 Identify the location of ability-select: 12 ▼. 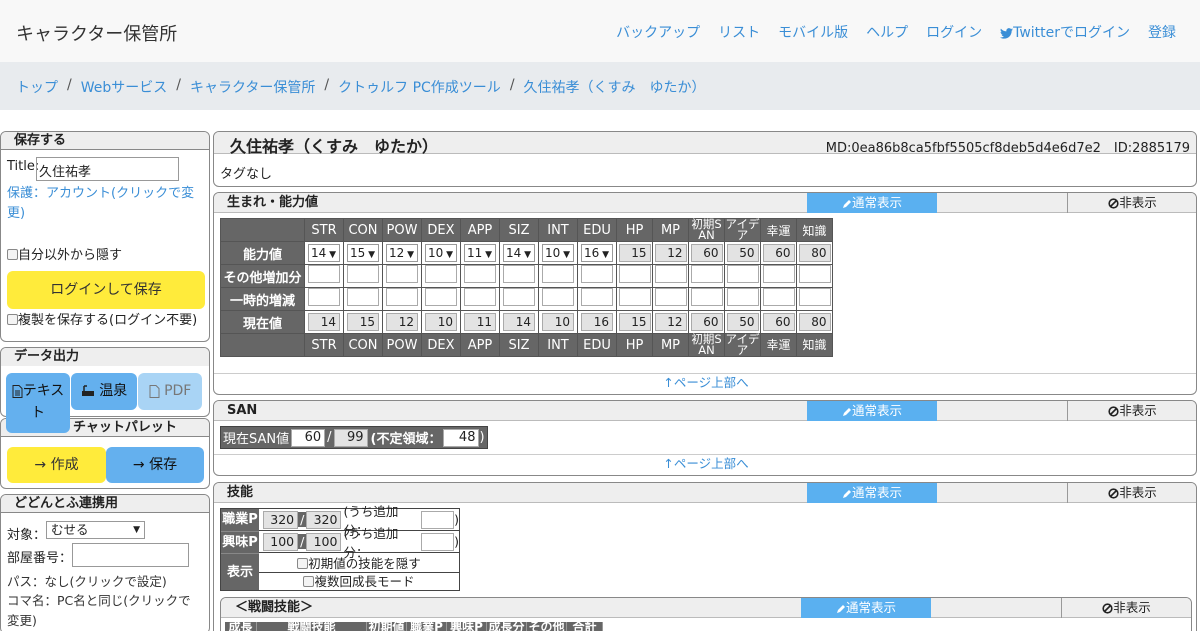
(402, 253).